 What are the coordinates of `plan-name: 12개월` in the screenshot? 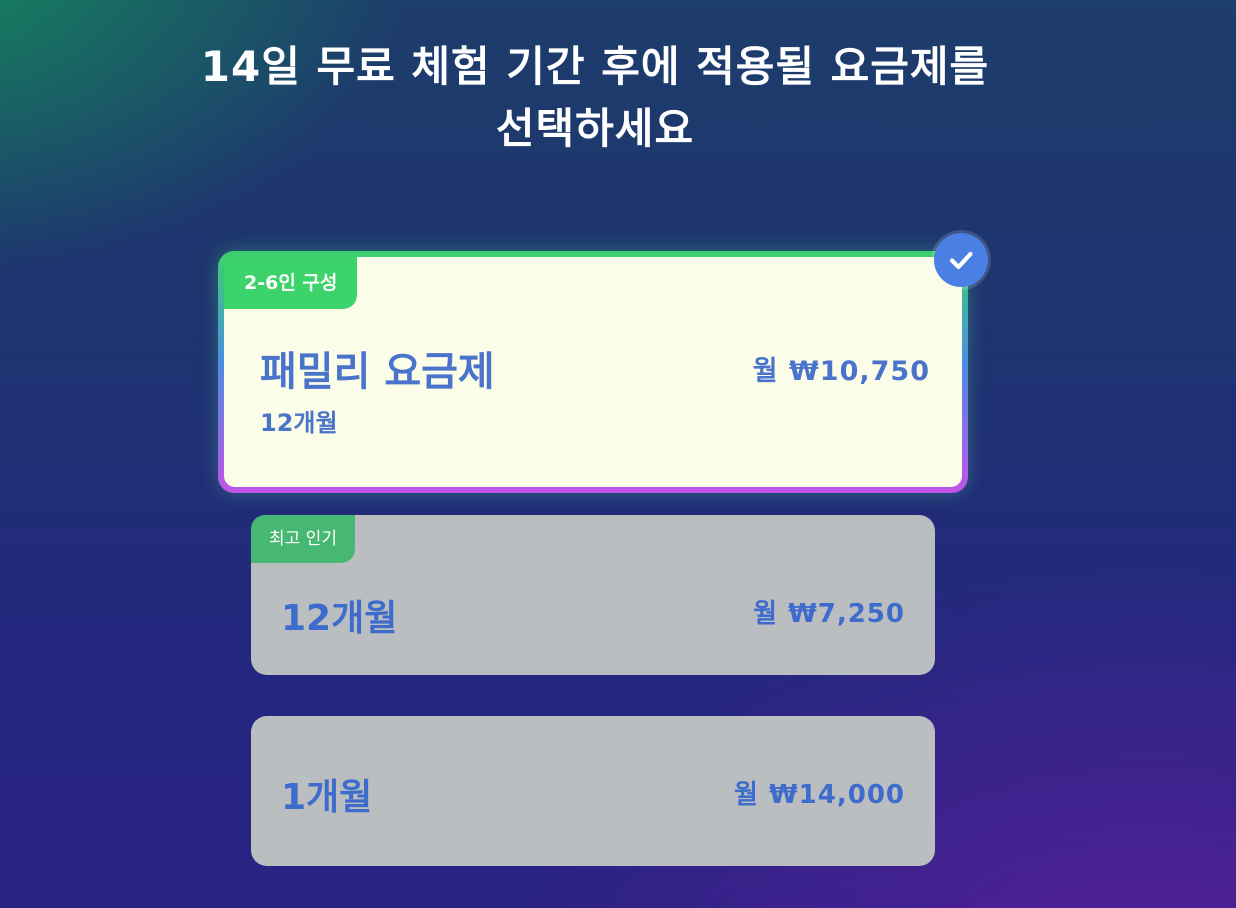 It's located at (339, 618).